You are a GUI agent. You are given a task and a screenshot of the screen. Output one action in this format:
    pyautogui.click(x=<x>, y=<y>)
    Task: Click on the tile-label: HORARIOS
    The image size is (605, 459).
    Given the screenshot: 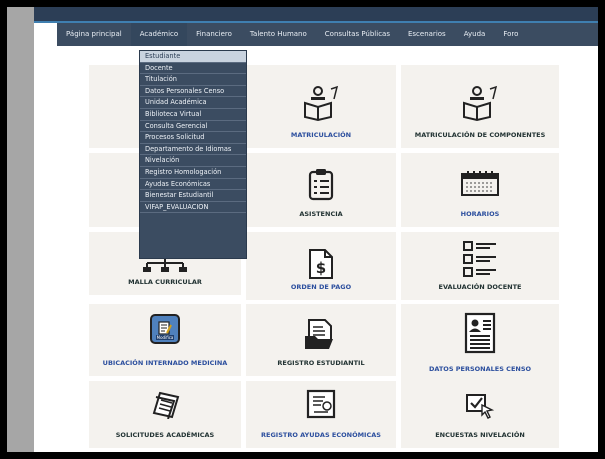 What is the action you would take?
    pyautogui.click(x=480, y=214)
    